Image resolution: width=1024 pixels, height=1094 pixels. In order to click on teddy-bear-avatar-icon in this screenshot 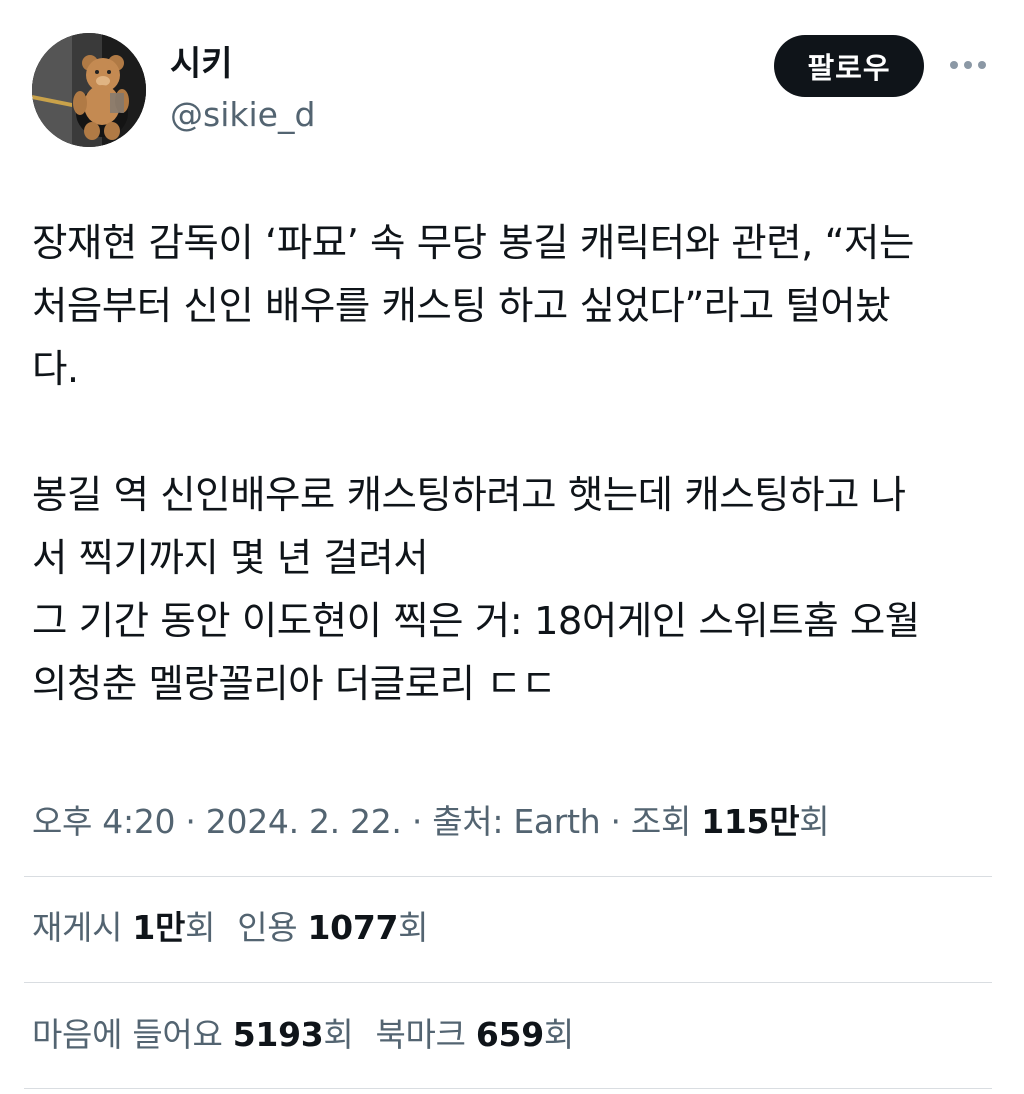, I will do `click(89, 90)`.